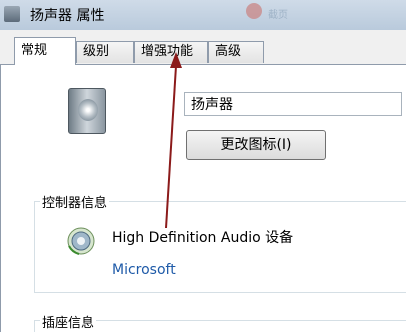  I want to click on tab-enhancements-label: 增强功能, so click(167, 51).